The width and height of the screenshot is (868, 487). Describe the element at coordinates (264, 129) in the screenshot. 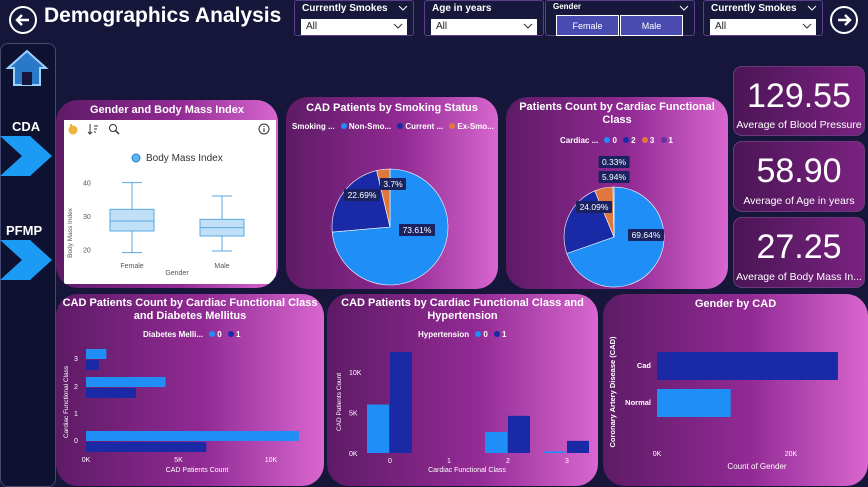

I see `info-icon` at that location.